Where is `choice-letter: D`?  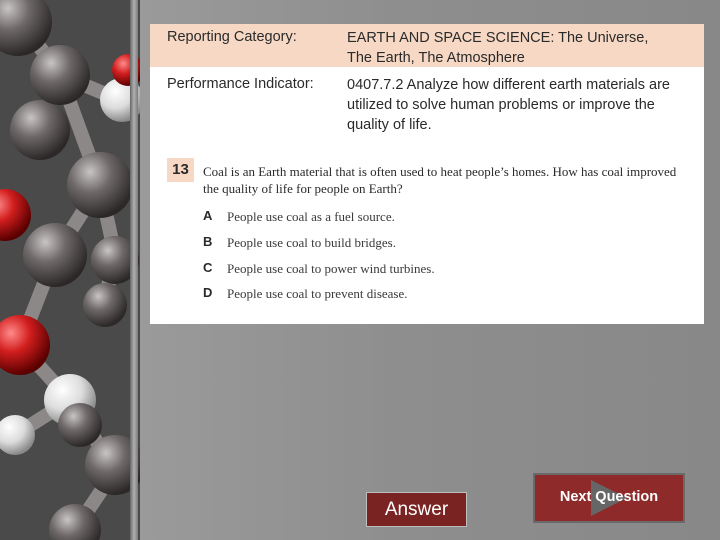 choice-letter: D is located at coordinates (208, 292).